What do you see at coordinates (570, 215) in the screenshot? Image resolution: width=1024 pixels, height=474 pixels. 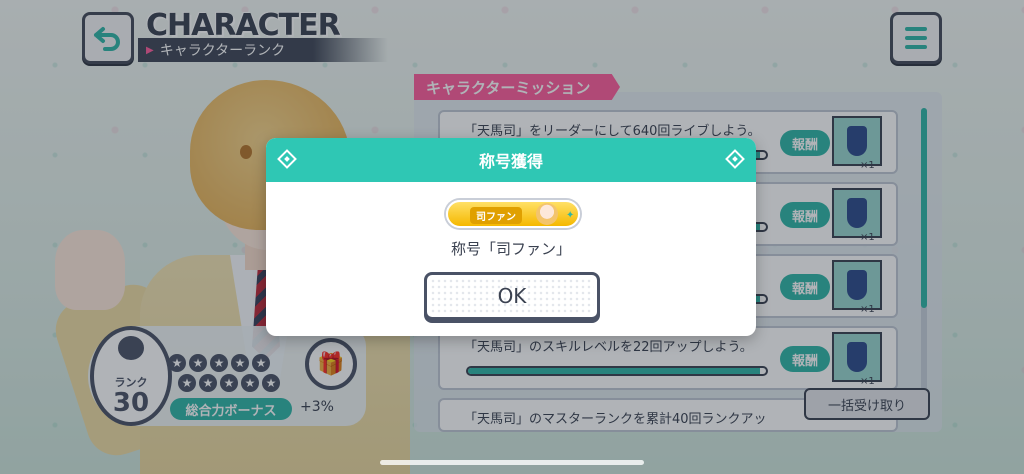 I see `sparkle-icon: ✦` at bounding box center [570, 215].